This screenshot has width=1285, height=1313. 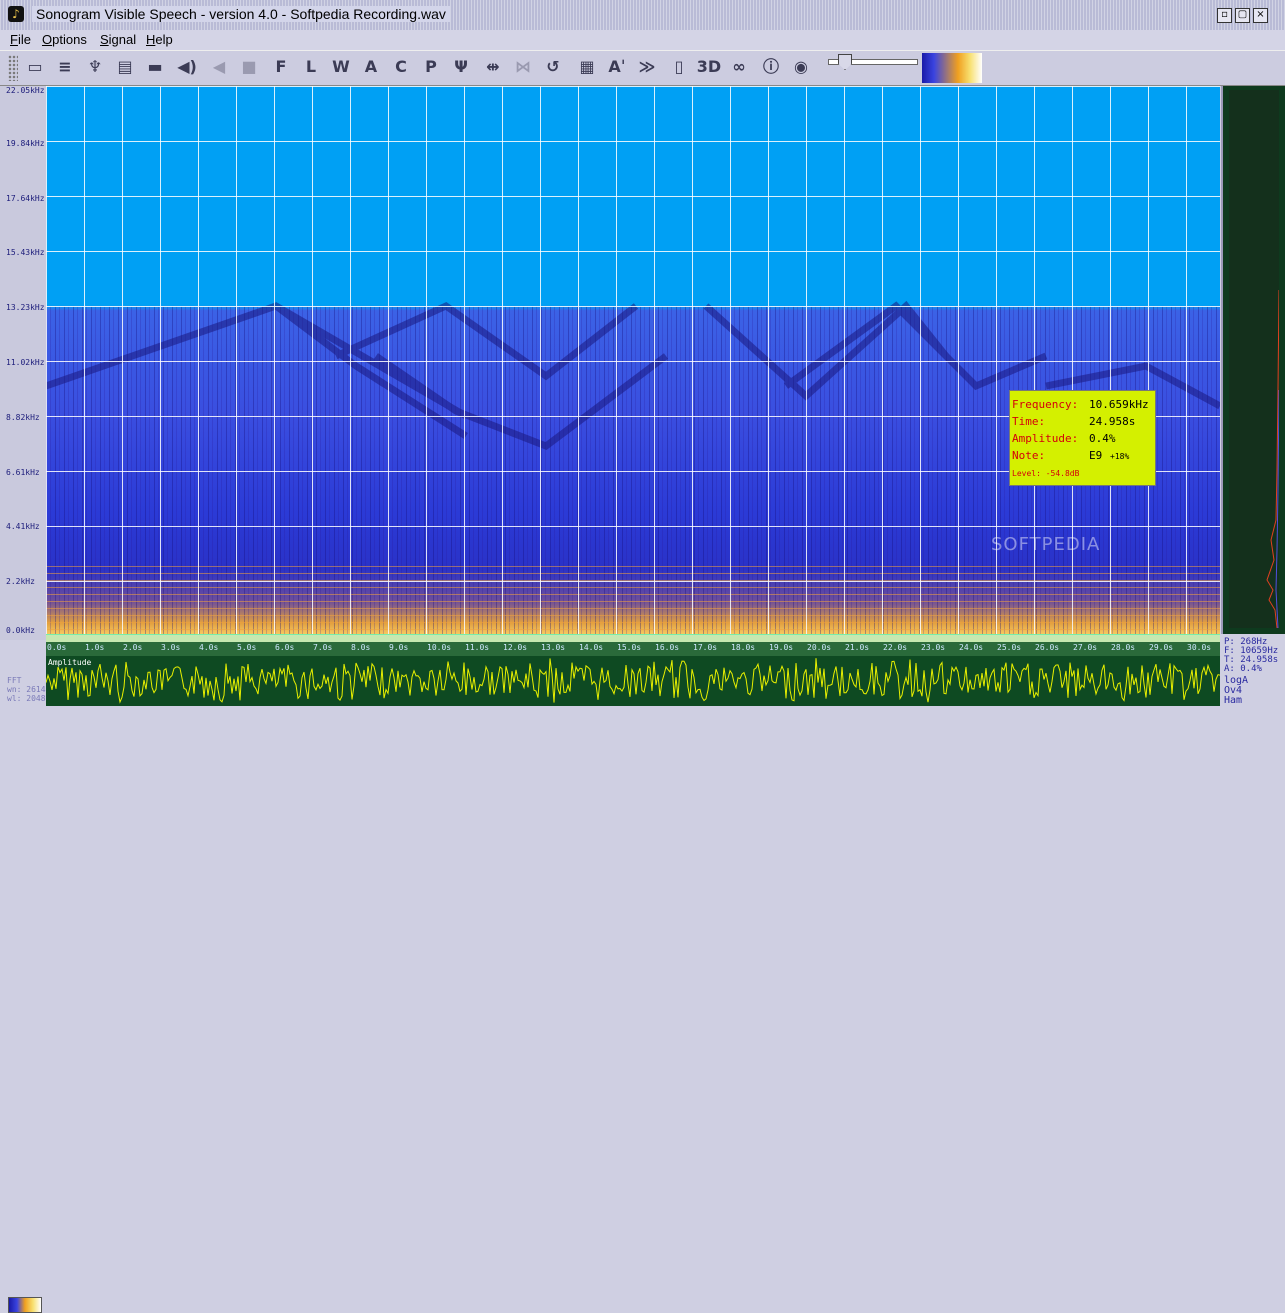 What do you see at coordinates (553, 647) in the screenshot?
I see `time-tick-label: 13.0s` at bounding box center [553, 647].